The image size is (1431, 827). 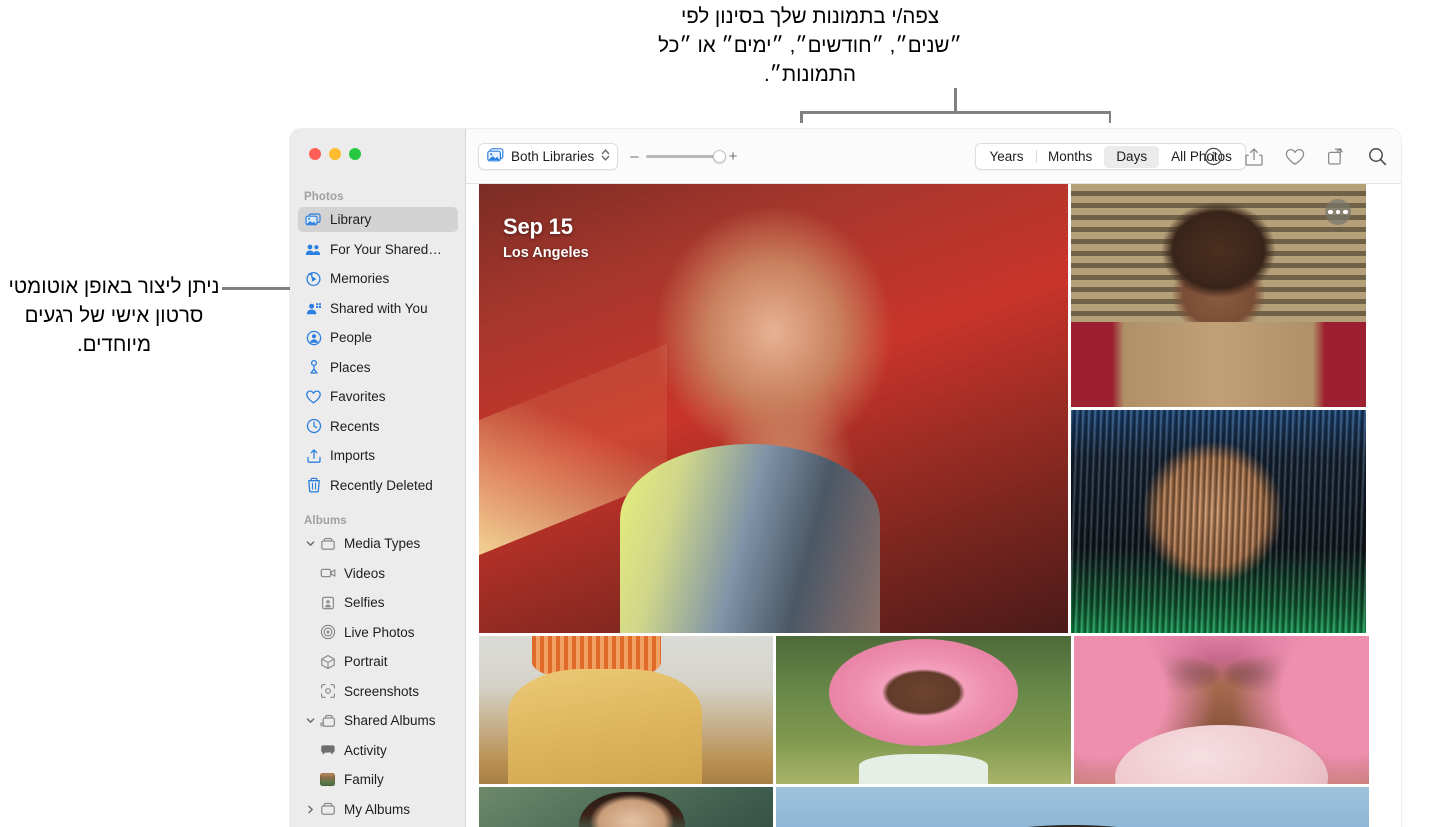 I want to click on sidebar-item-people: People, so click(x=378, y=337).